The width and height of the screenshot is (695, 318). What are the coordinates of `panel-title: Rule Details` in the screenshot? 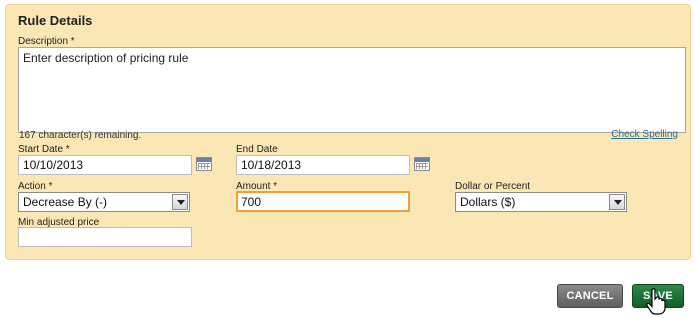 It's located at (55, 20).